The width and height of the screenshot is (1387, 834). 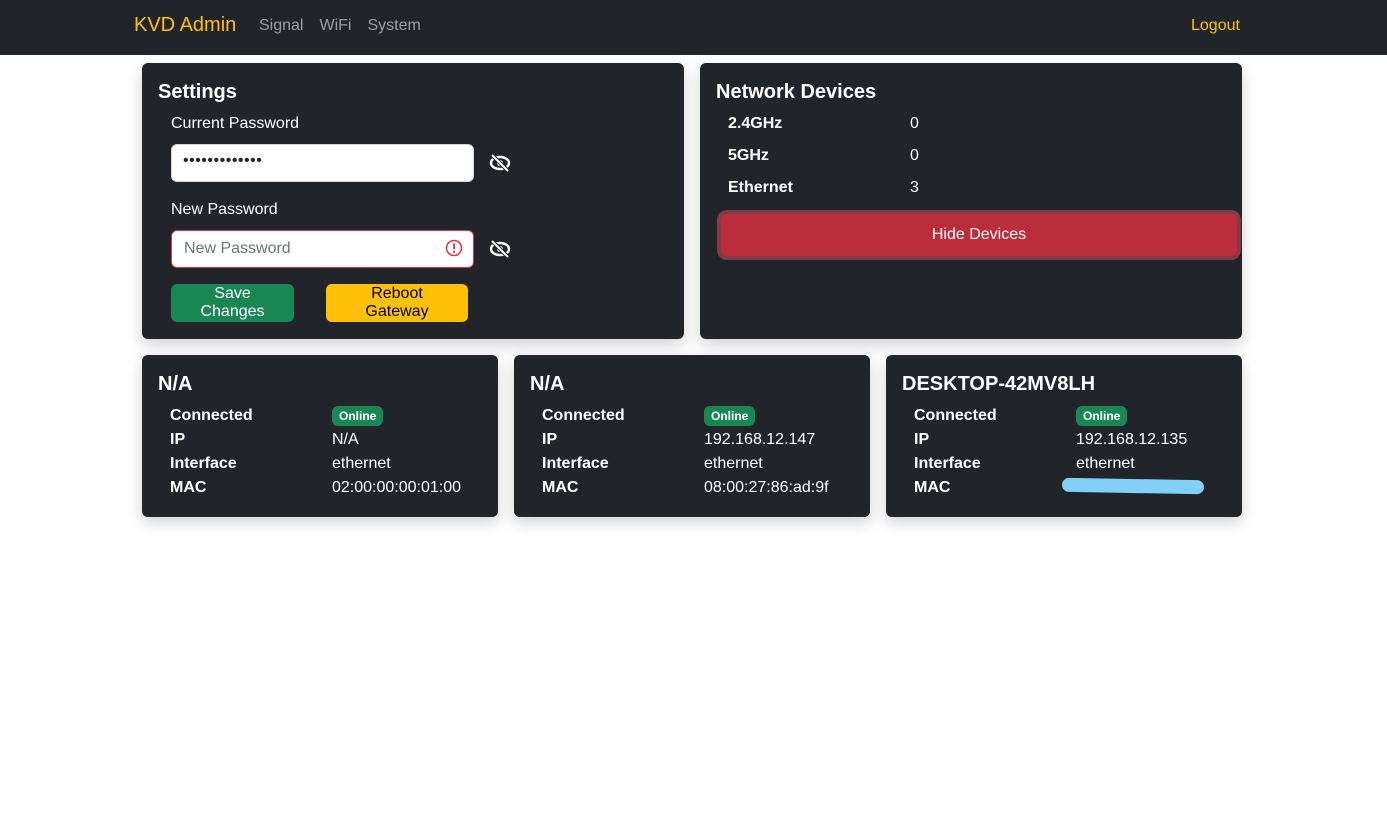 What do you see at coordinates (760, 187) in the screenshot?
I see `stat-label: Ethernet` at bounding box center [760, 187].